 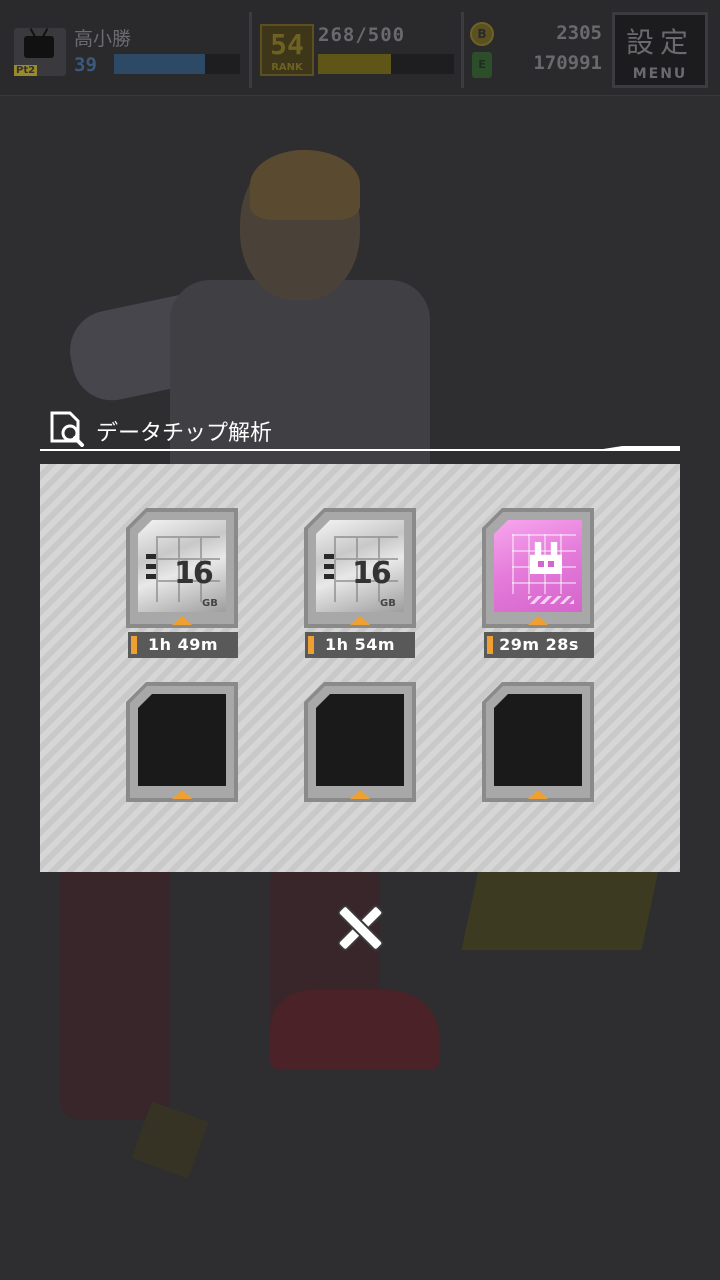 I want to click on menu-kanji-label: 設定, so click(x=659, y=42).